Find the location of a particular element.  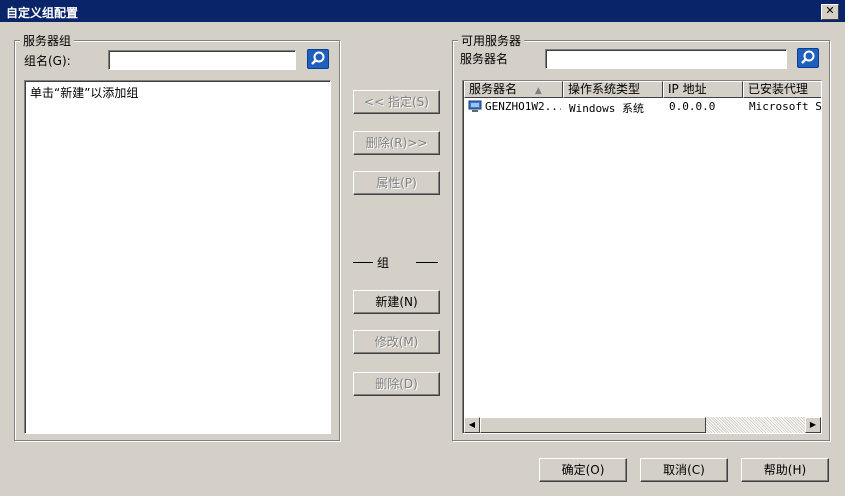

remove-button: 删除(R)>> is located at coordinates (396, 143).